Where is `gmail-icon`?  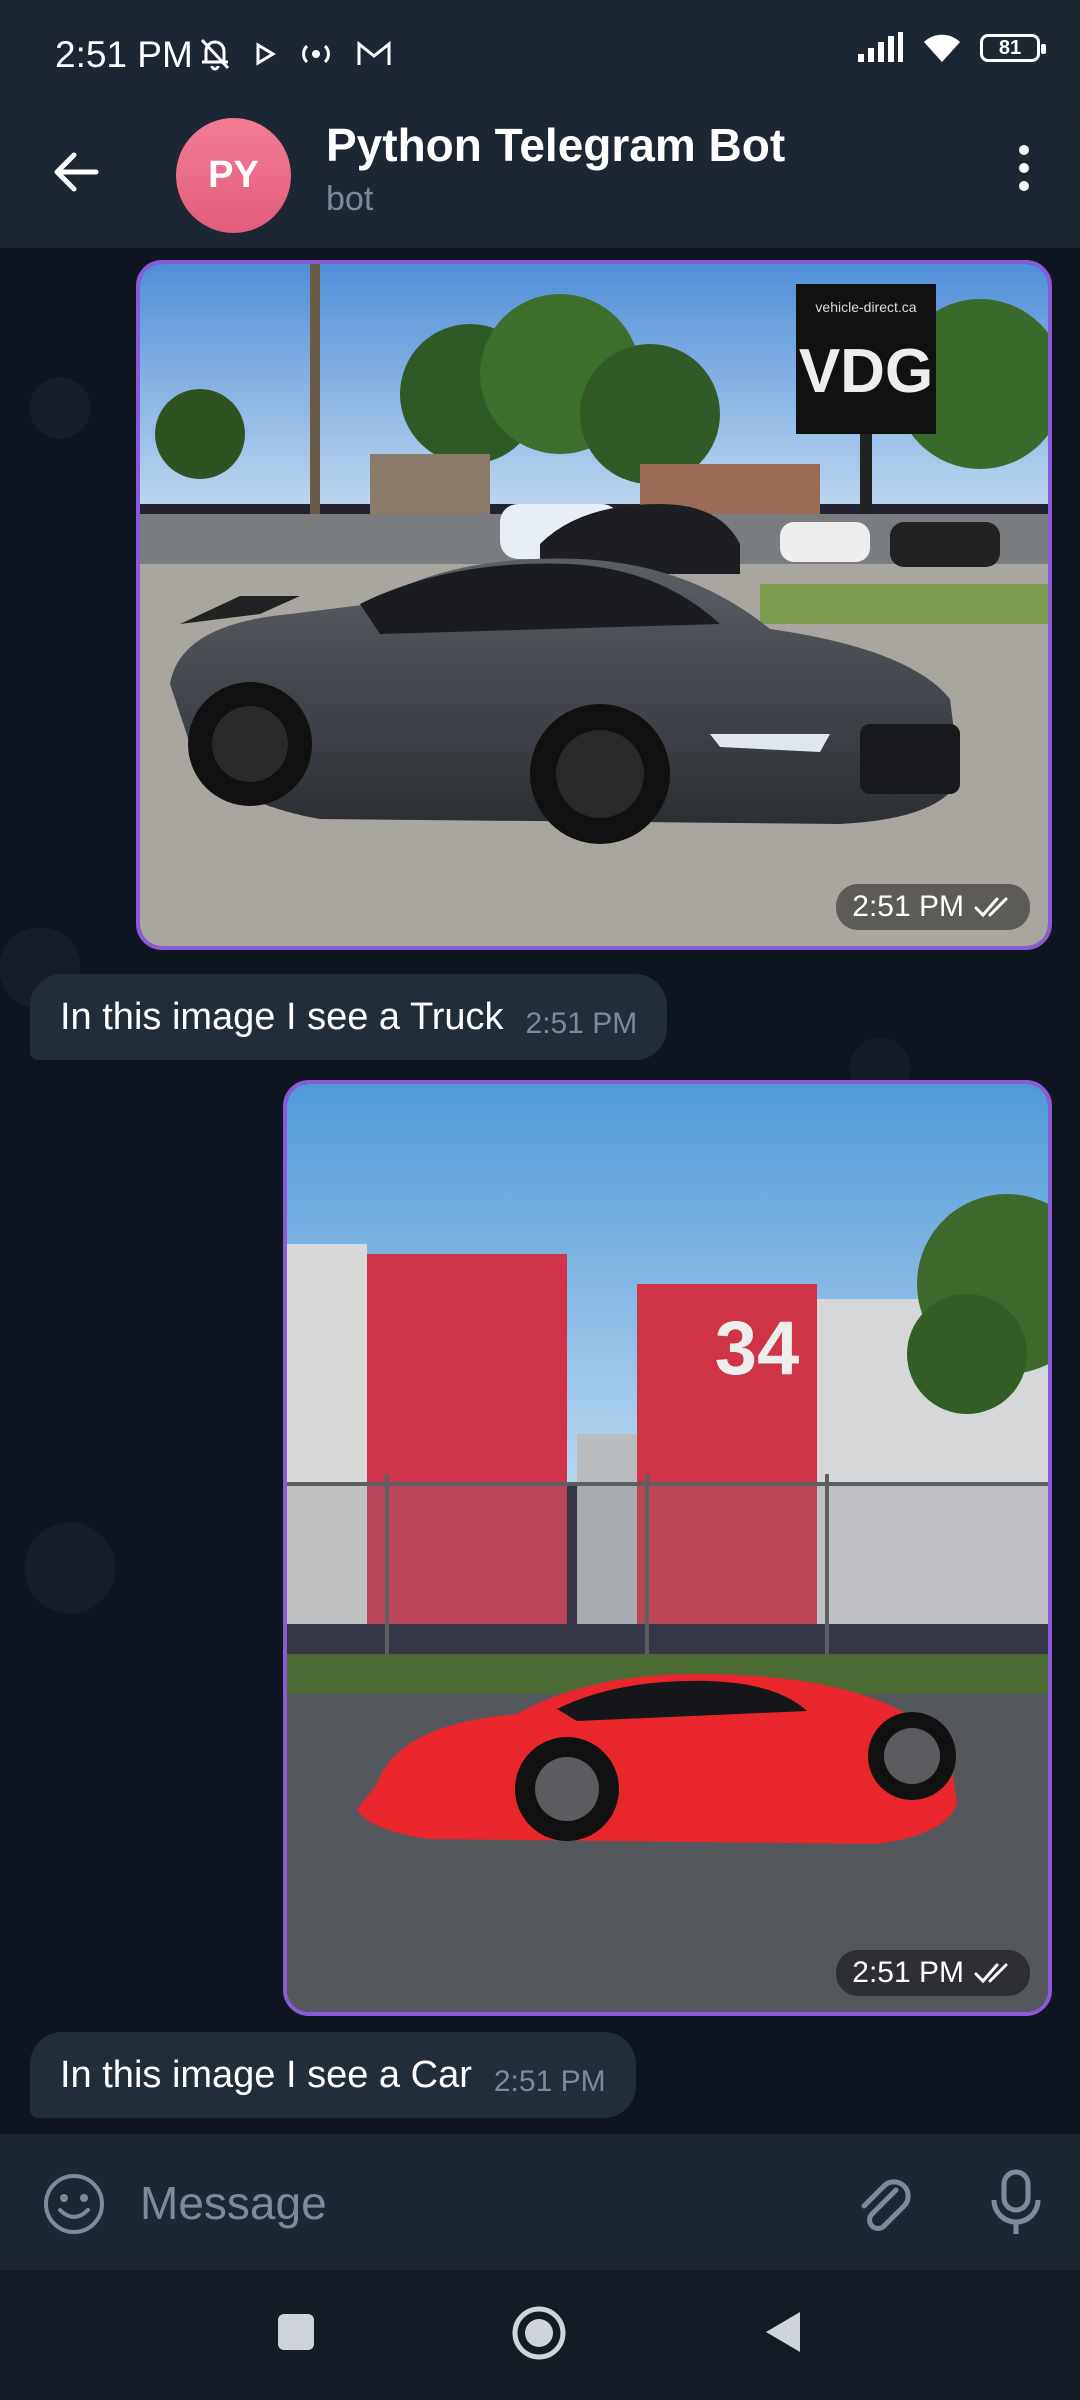 gmail-icon is located at coordinates (374, 52).